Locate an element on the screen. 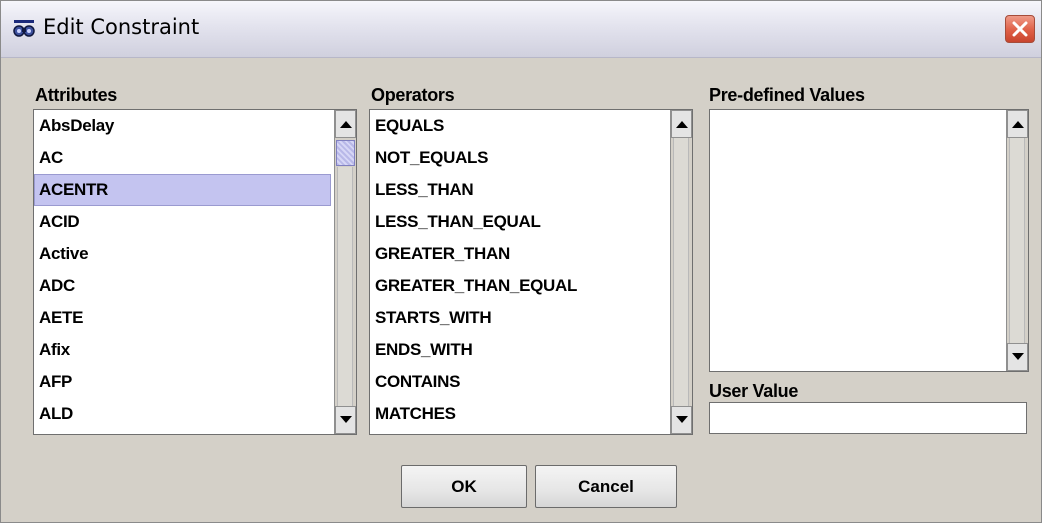  predefined-scroll-track is located at coordinates (1017, 240).